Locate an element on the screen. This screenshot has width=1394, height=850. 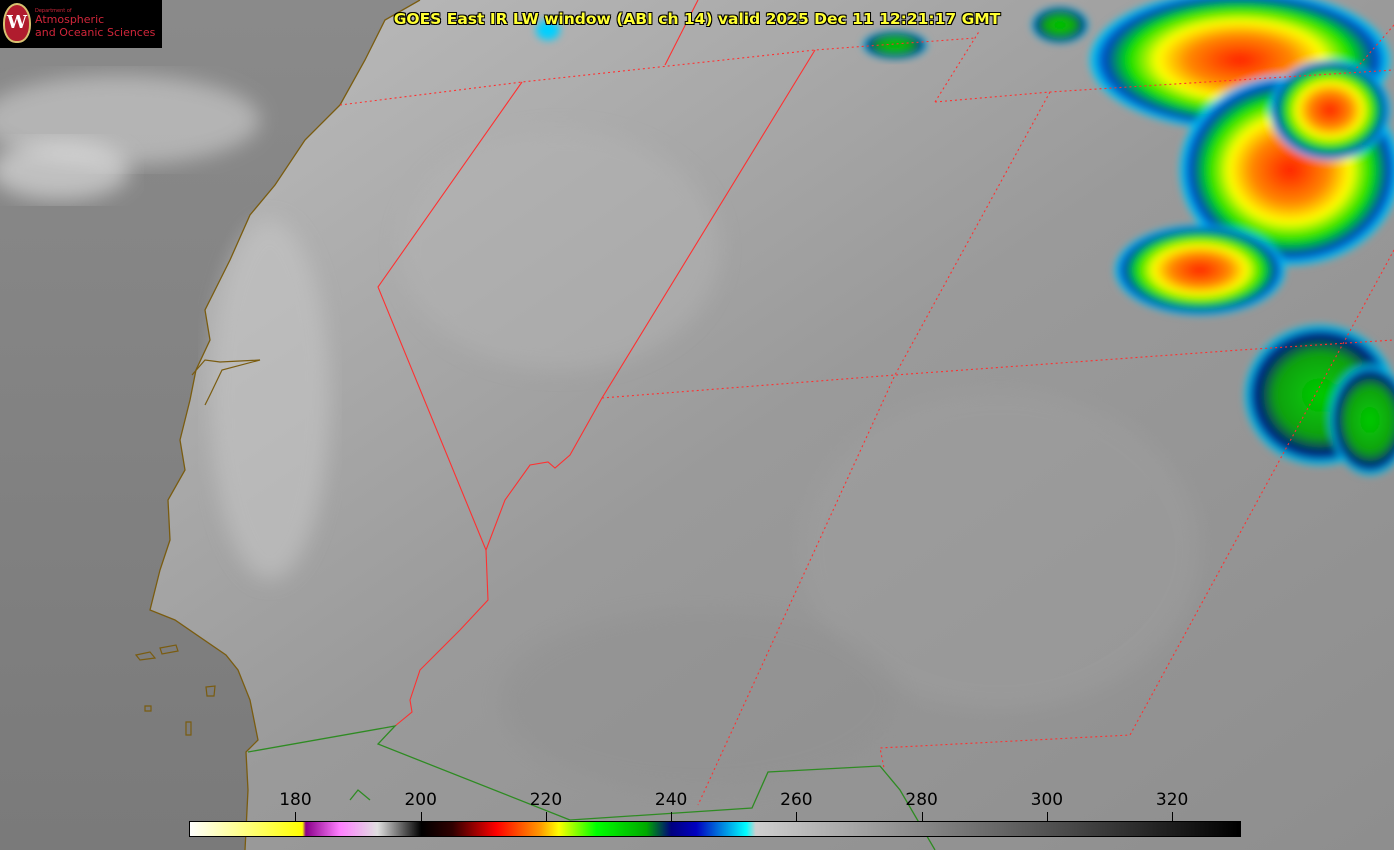
colorbar-tick-label: 280 is located at coordinates (921, 800).